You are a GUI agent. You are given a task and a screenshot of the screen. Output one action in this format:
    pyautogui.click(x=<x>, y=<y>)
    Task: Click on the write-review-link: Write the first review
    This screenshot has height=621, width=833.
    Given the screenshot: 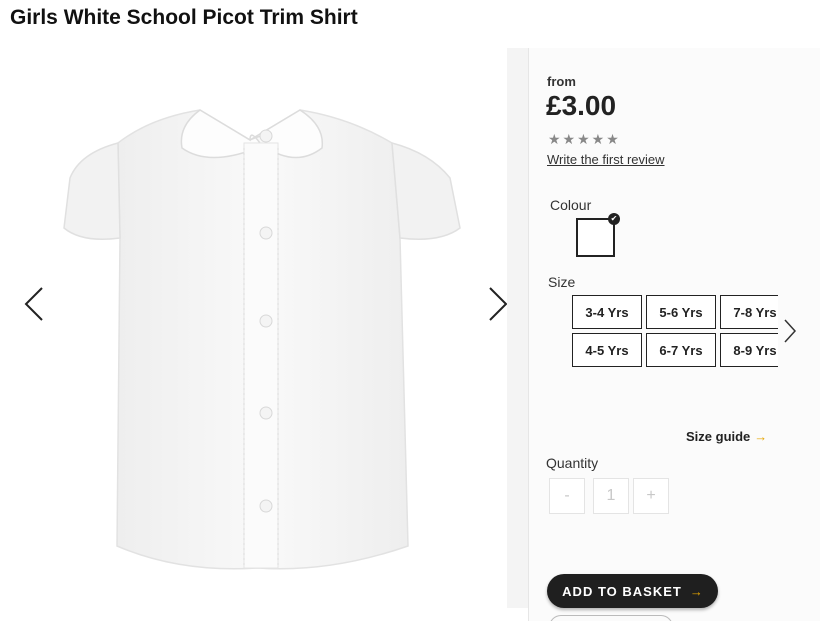 What is the action you would take?
    pyautogui.click(x=606, y=159)
    